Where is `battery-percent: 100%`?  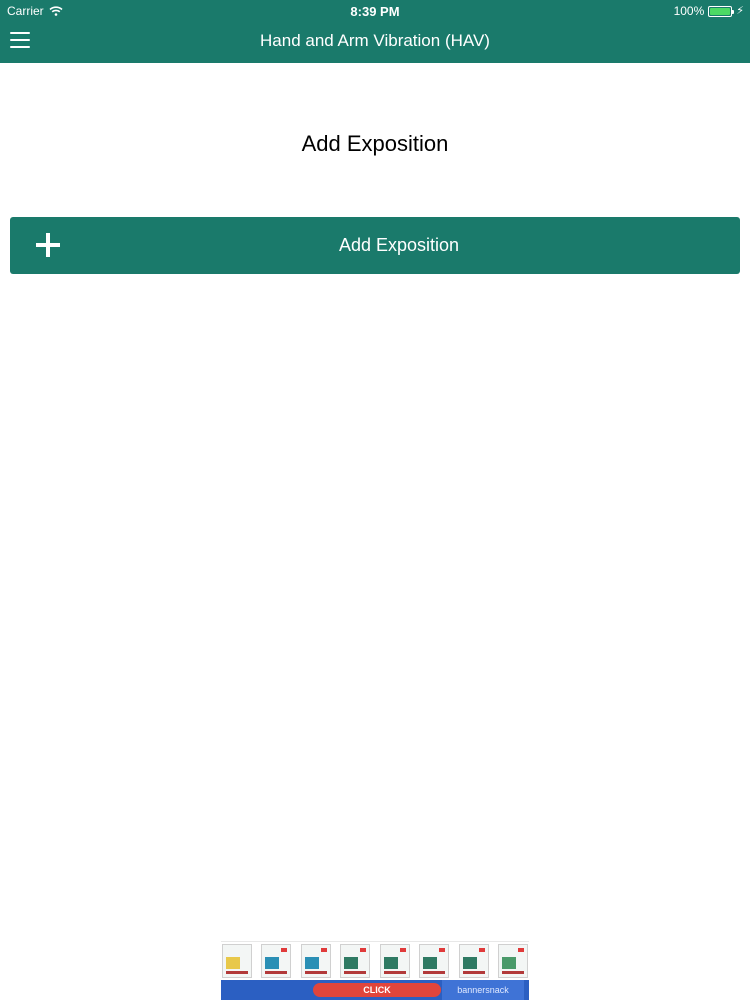
battery-percent: 100% is located at coordinates (689, 11).